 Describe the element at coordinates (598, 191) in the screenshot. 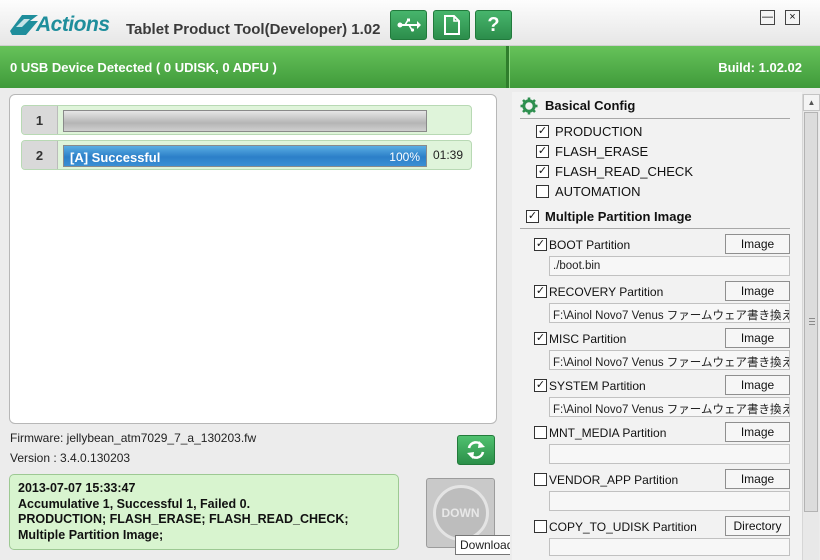

I see `automation-label: AUTOMATION` at that location.